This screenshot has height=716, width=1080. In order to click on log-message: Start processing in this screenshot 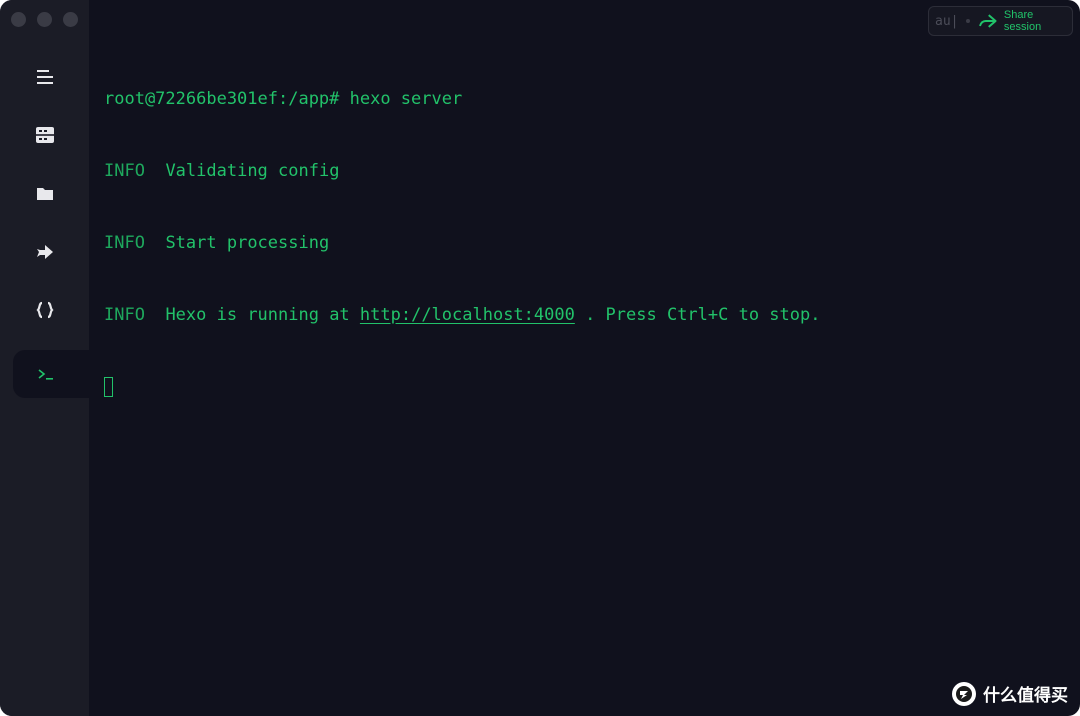, I will do `click(247, 243)`.